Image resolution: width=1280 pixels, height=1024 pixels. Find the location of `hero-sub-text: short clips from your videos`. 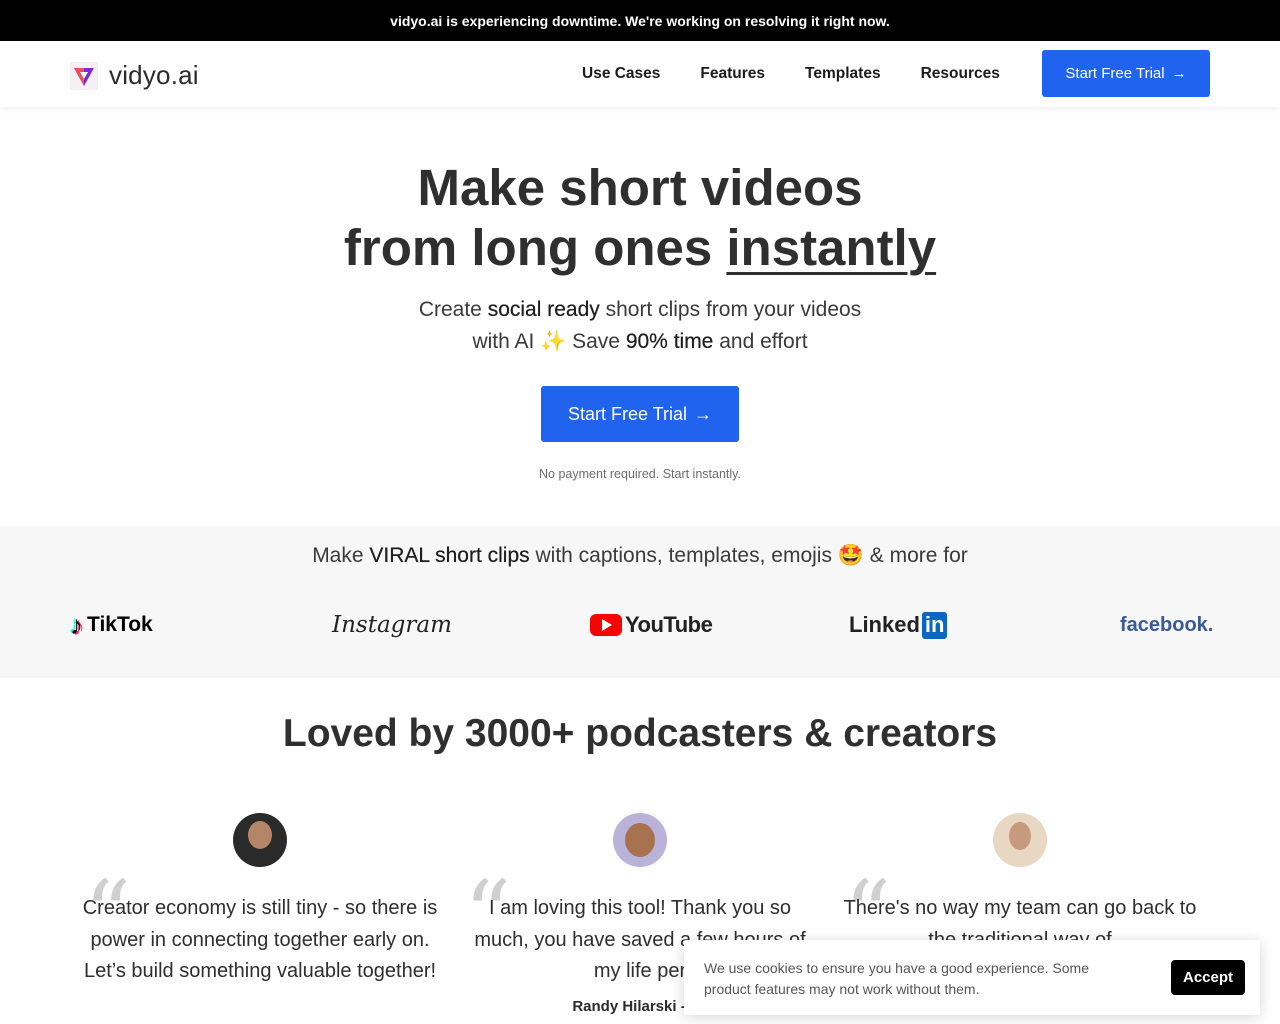

hero-sub-text: short clips from your videos is located at coordinates (730, 309).